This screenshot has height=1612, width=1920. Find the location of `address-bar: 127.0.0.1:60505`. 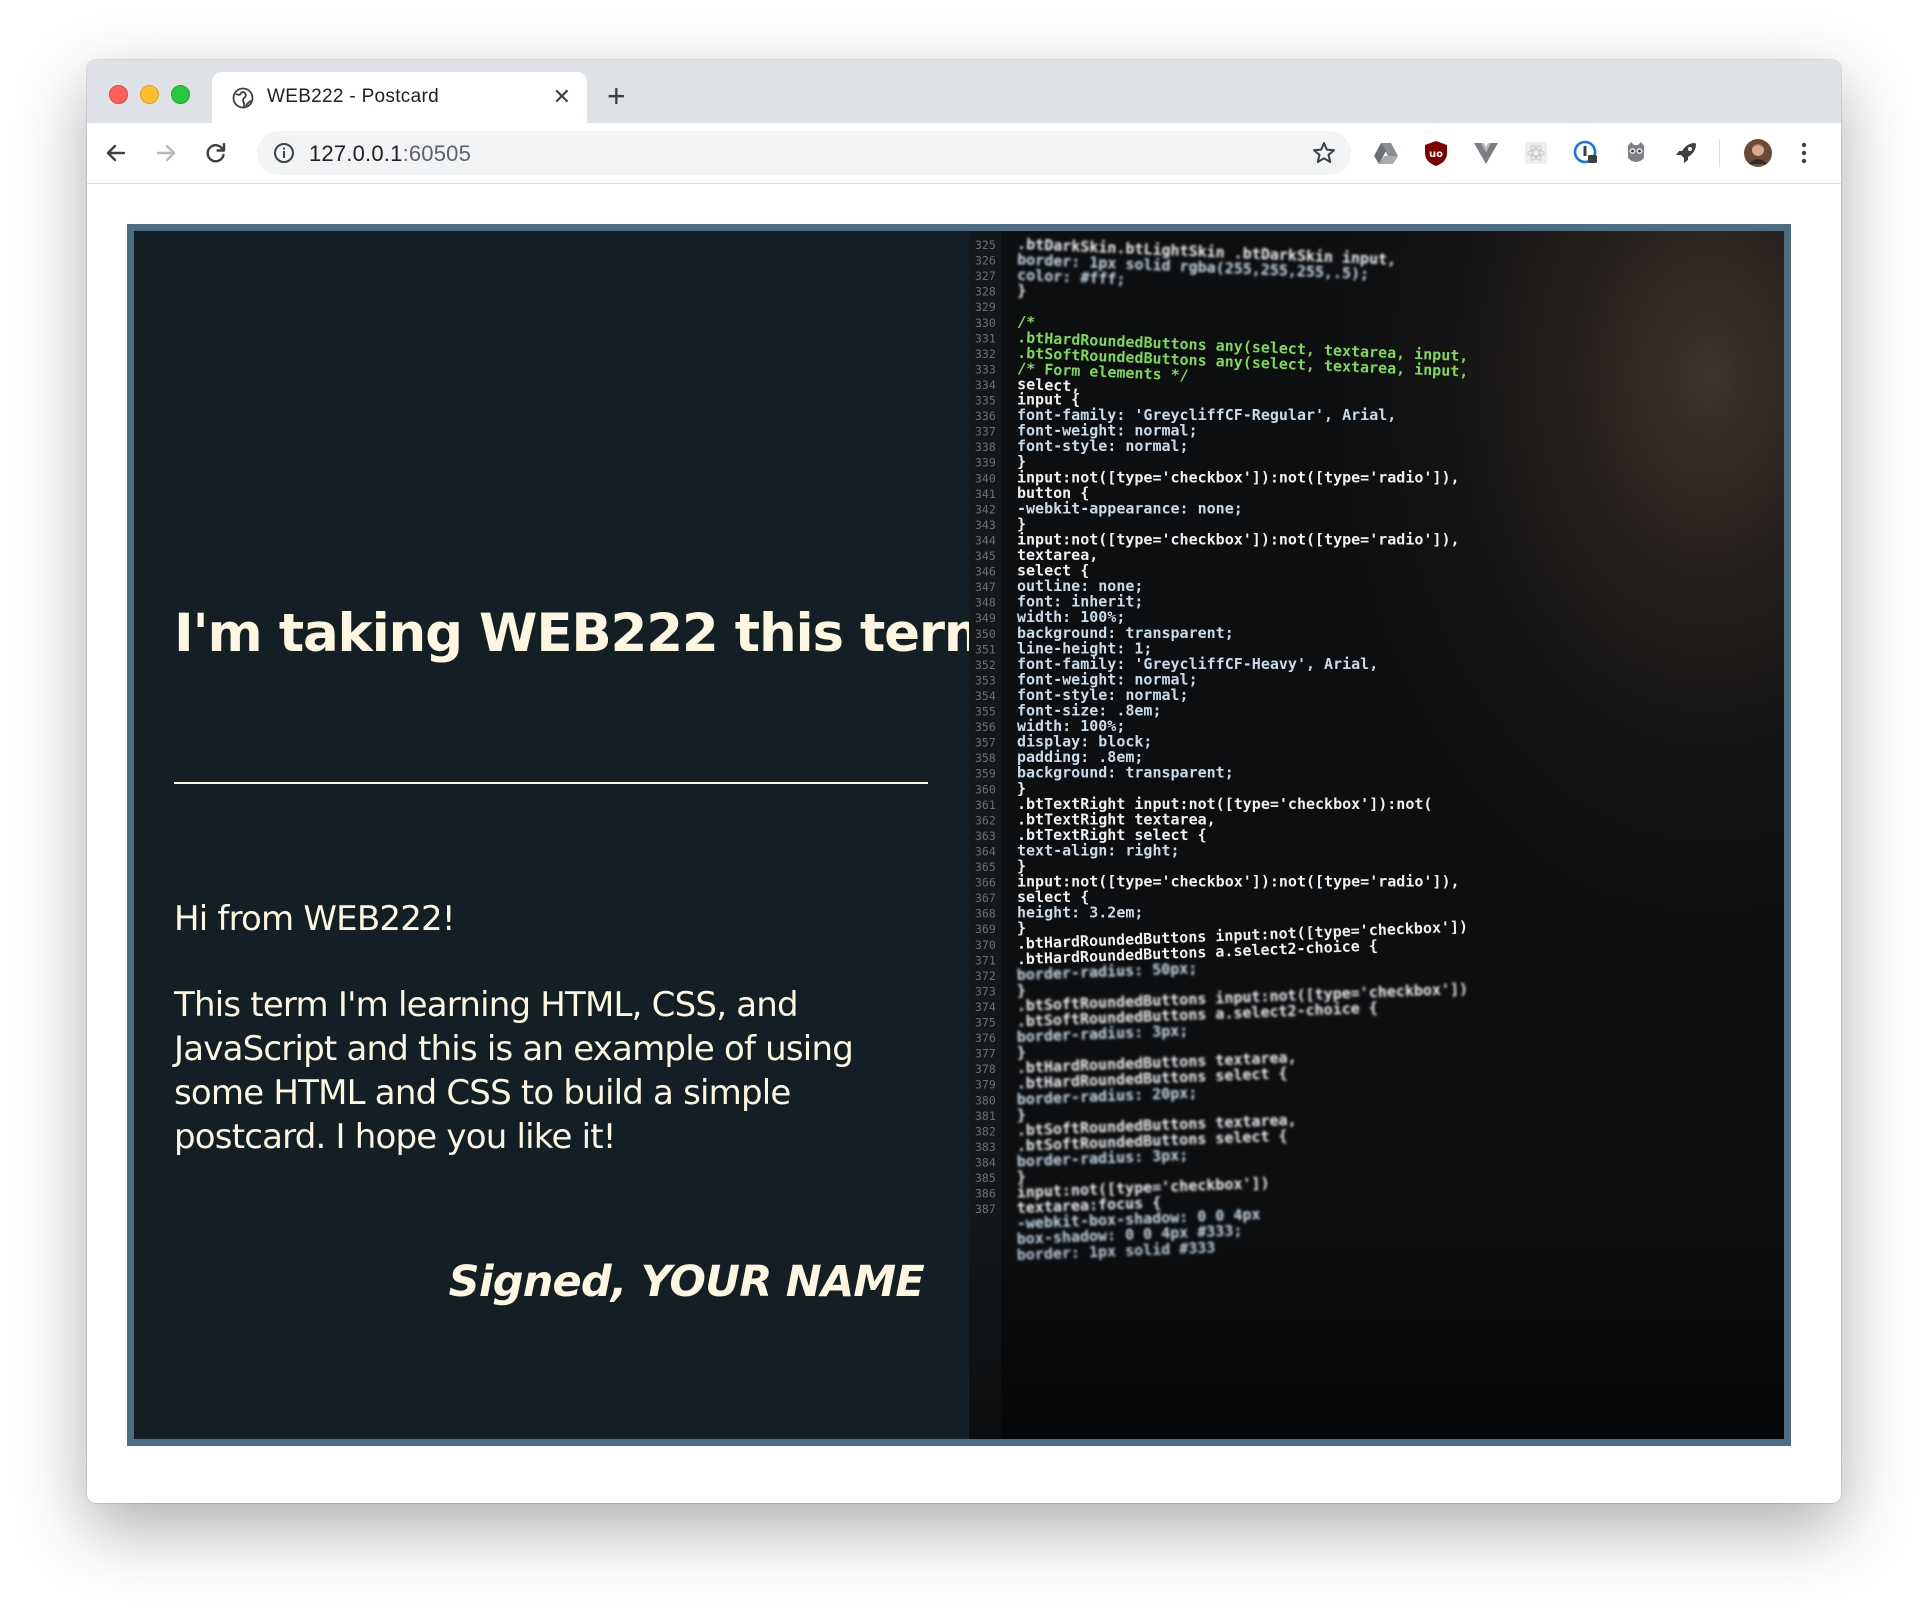

address-bar: 127.0.0.1:60505 is located at coordinates (804, 153).